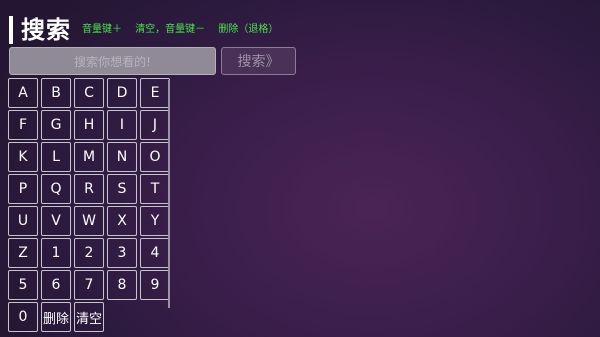 This screenshot has height=337, width=600. I want to click on hint-delete: 删除（退格）, so click(248, 29).